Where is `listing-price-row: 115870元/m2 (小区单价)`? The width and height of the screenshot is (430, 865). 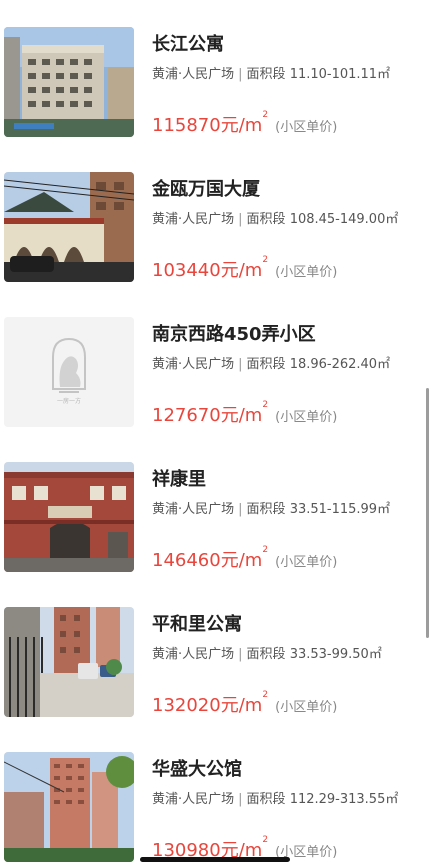
listing-price-row: 115870元/m2 (小区单价) is located at coordinates (245, 123).